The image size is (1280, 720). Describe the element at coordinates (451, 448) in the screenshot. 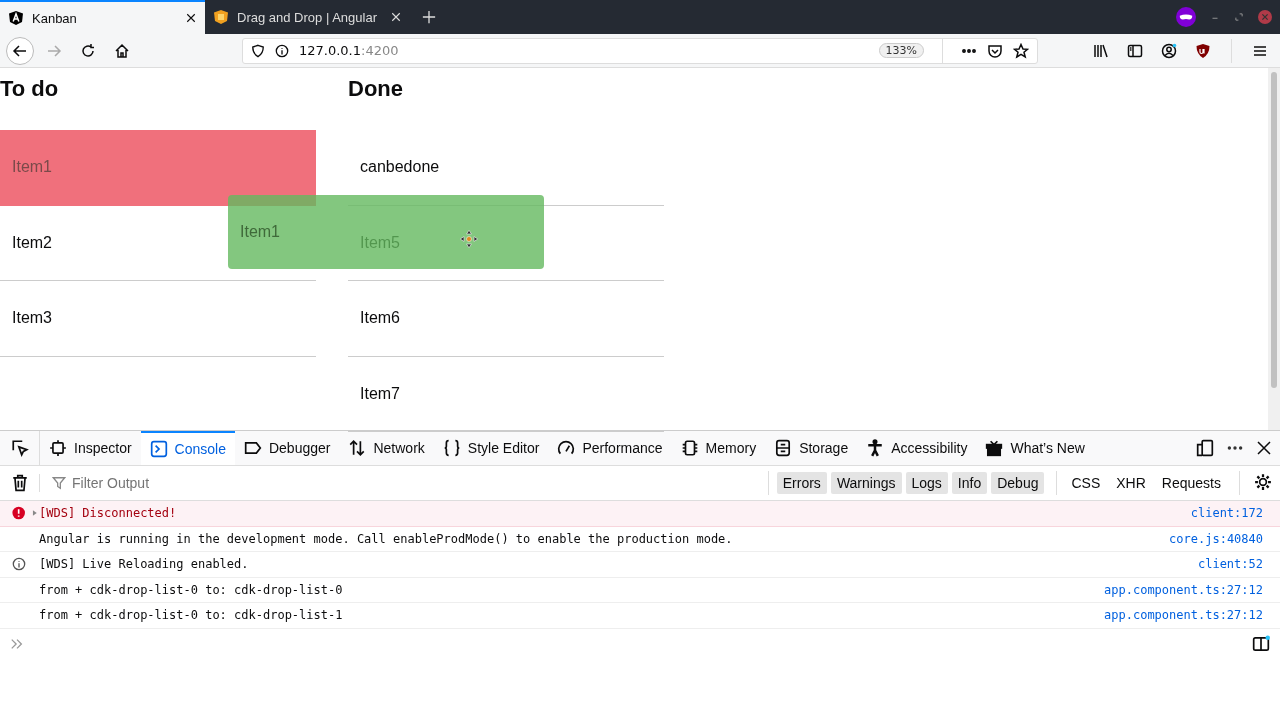

I see `braces-icon` at that location.